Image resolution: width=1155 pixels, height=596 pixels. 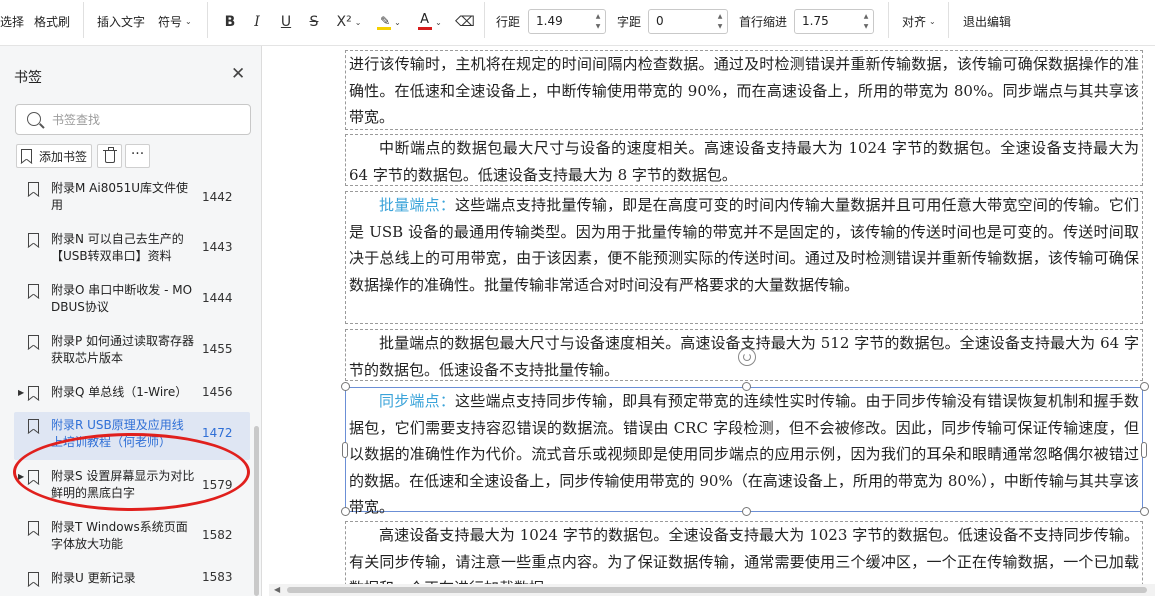 What do you see at coordinates (170, 21) in the screenshot?
I see `symbol-label: 符号` at bounding box center [170, 21].